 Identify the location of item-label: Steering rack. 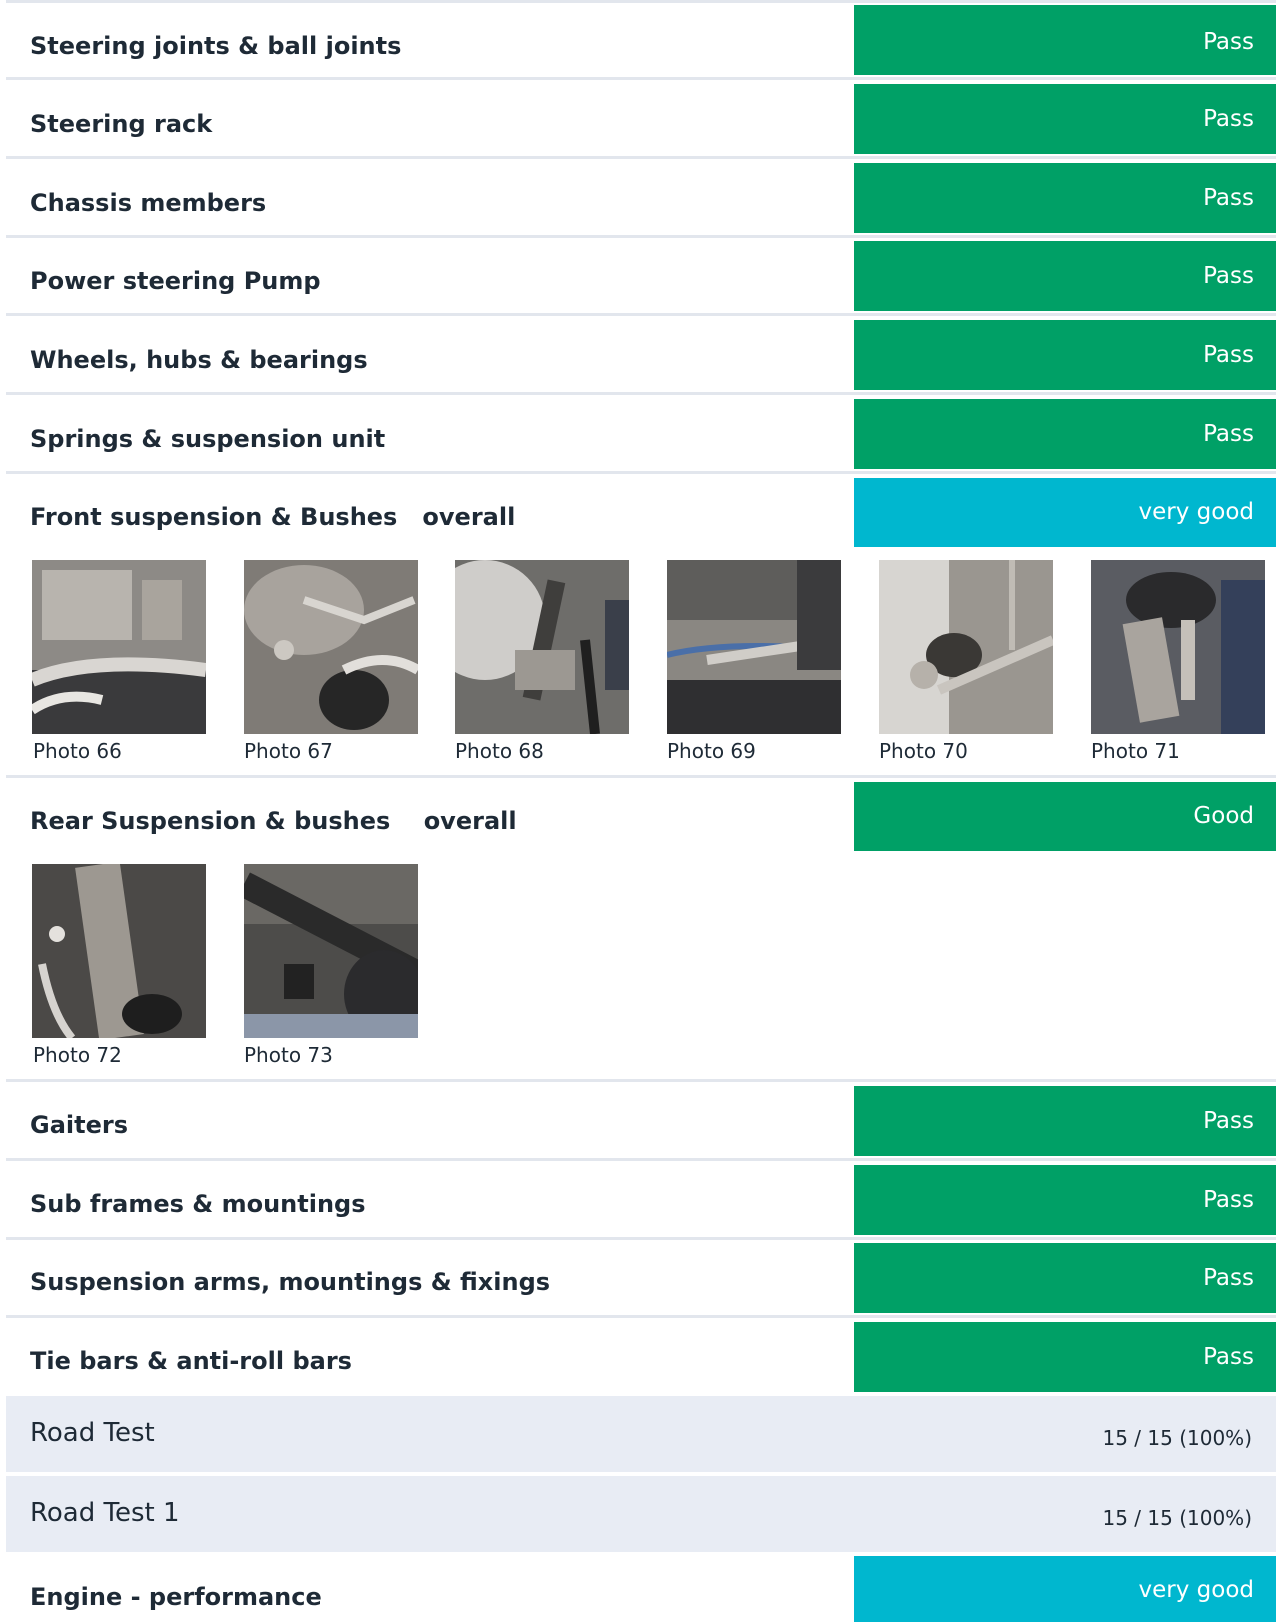
(121, 124).